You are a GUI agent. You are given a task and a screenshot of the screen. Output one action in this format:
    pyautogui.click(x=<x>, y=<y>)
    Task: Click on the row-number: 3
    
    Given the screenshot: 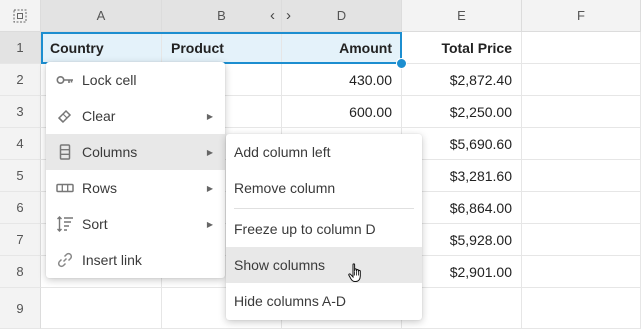 What is the action you would take?
    pyautogui.click(x=20, y=111)
    